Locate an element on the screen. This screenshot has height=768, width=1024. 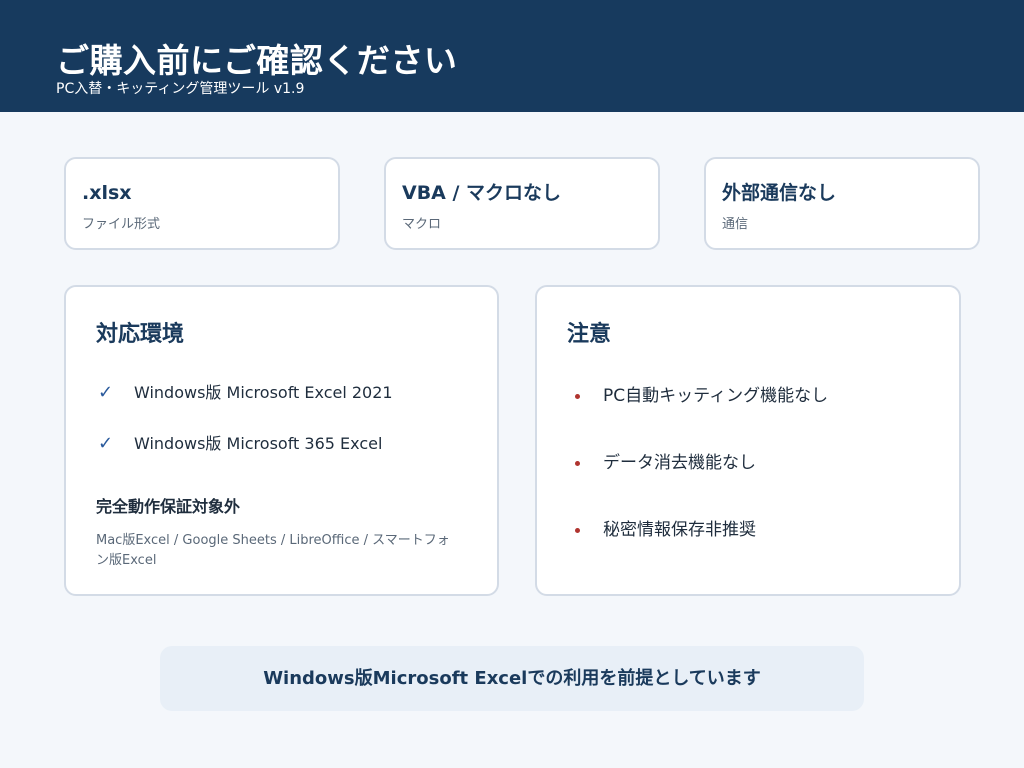
page-title: ご購入前にご確認ください is located at coordinates (257, 60).